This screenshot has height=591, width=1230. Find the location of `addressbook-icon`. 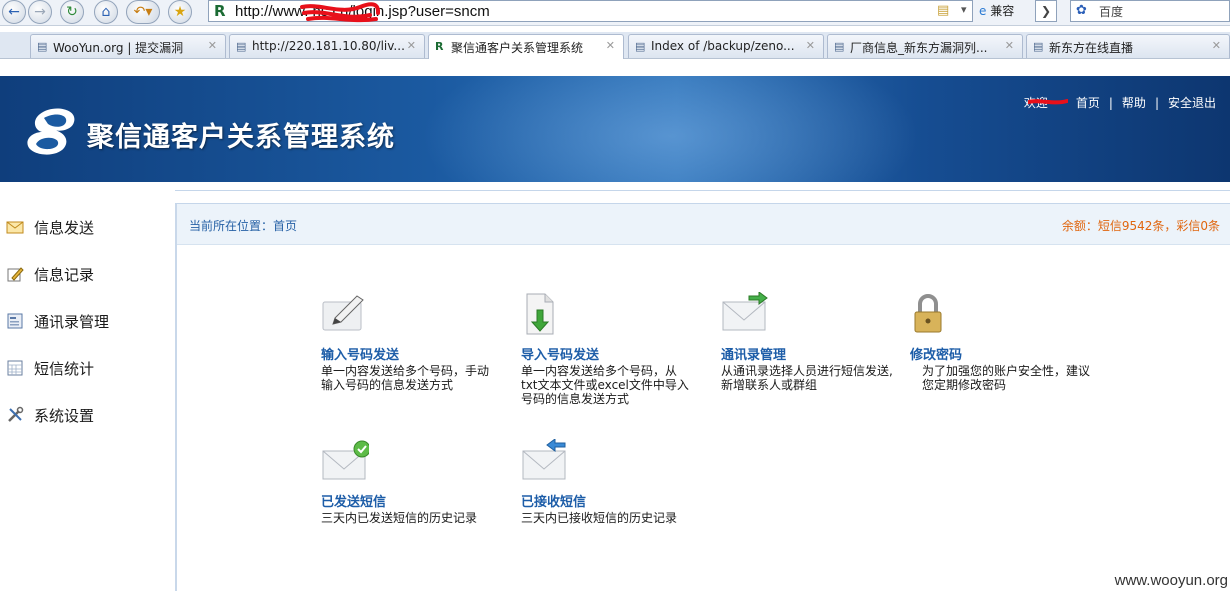

addressbook-icon is located at coordinates (15, 321).